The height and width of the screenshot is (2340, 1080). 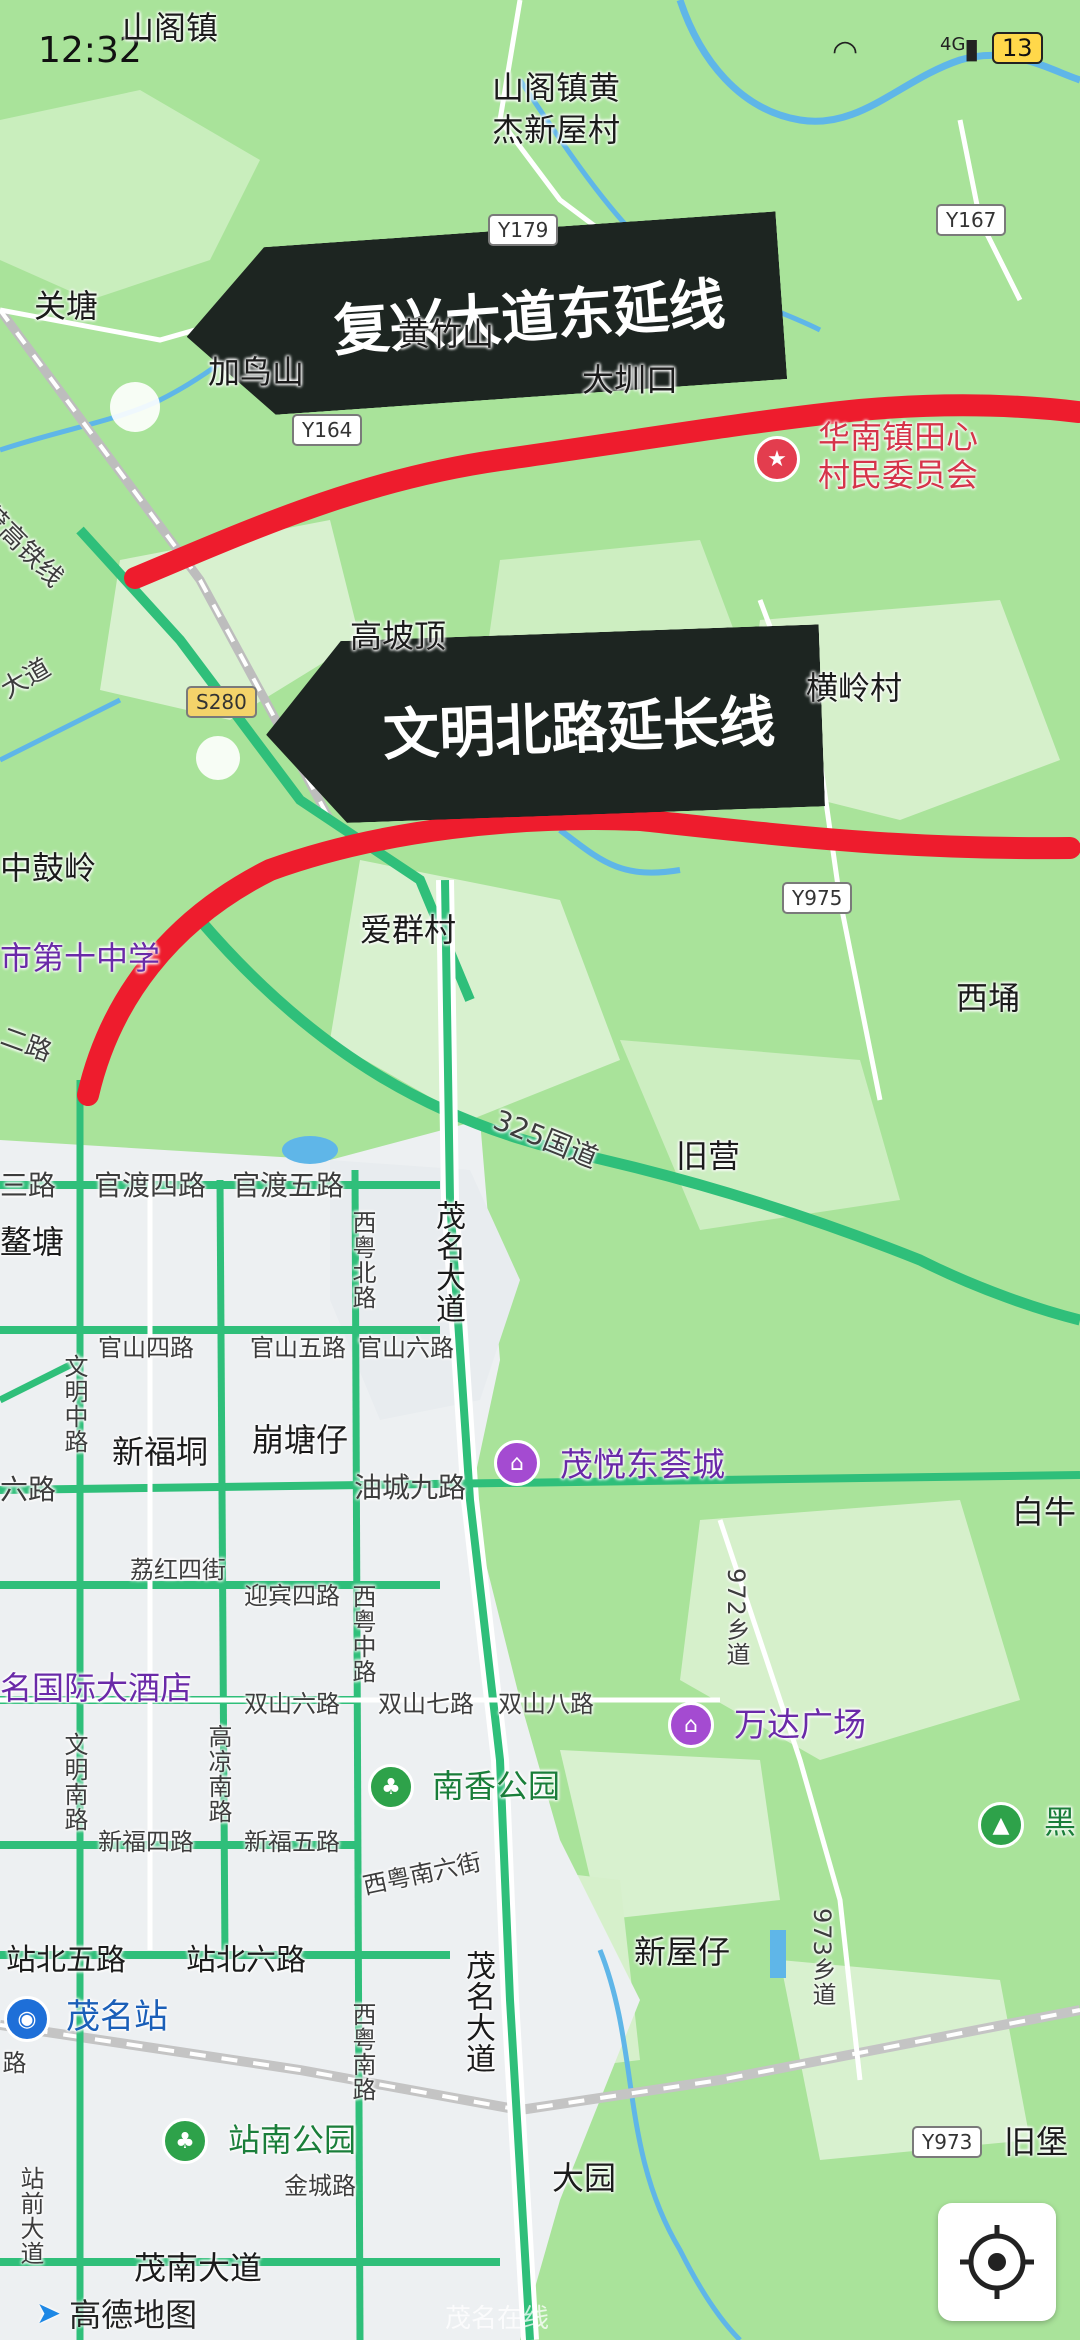 What do you see at coordinates (682, 1952) in the screenshot?
I see `label-xinwuzai: 新屋仔` at bounding box center [682, 1952].